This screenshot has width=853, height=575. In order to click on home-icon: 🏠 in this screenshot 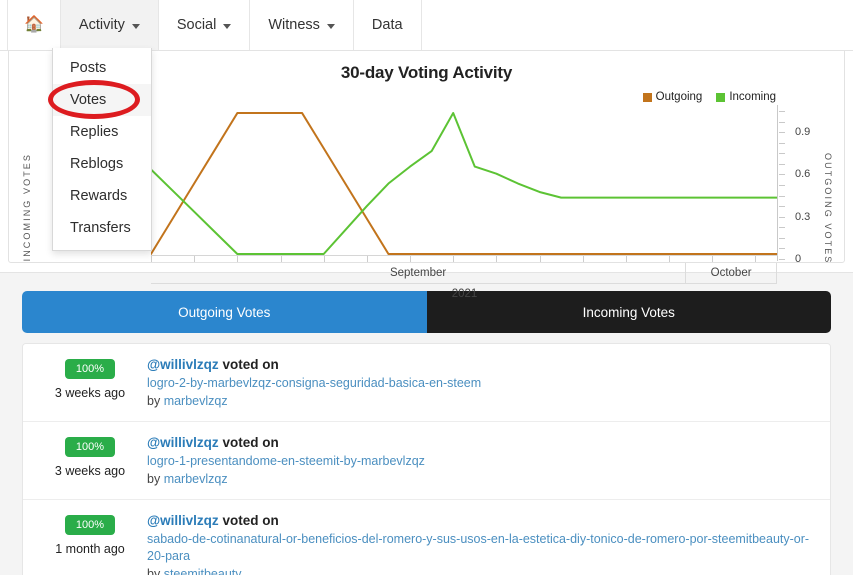, I will do `click(34, 24)`.